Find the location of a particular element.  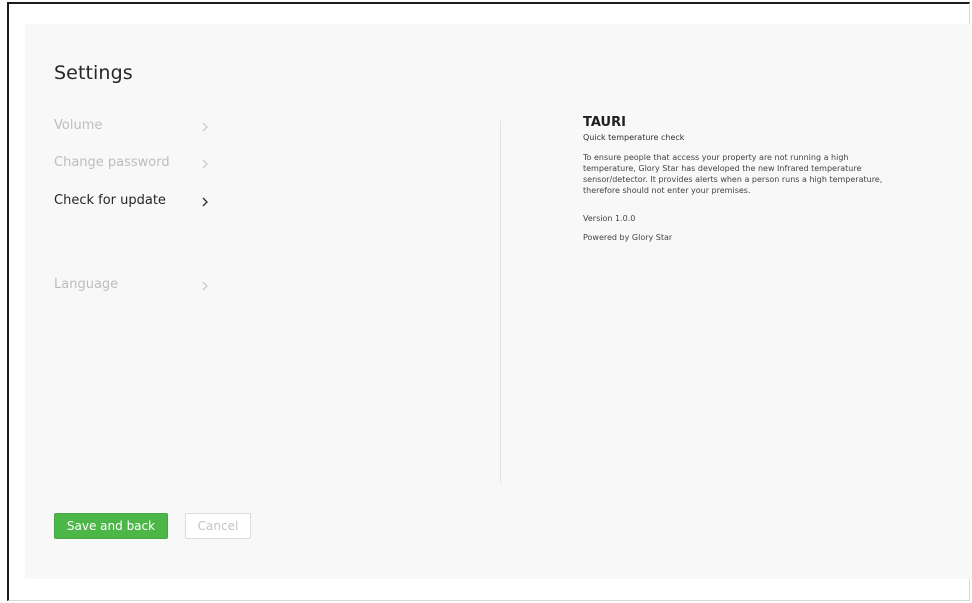

menu-item-label: Volume is located at coordinates (78, 125).